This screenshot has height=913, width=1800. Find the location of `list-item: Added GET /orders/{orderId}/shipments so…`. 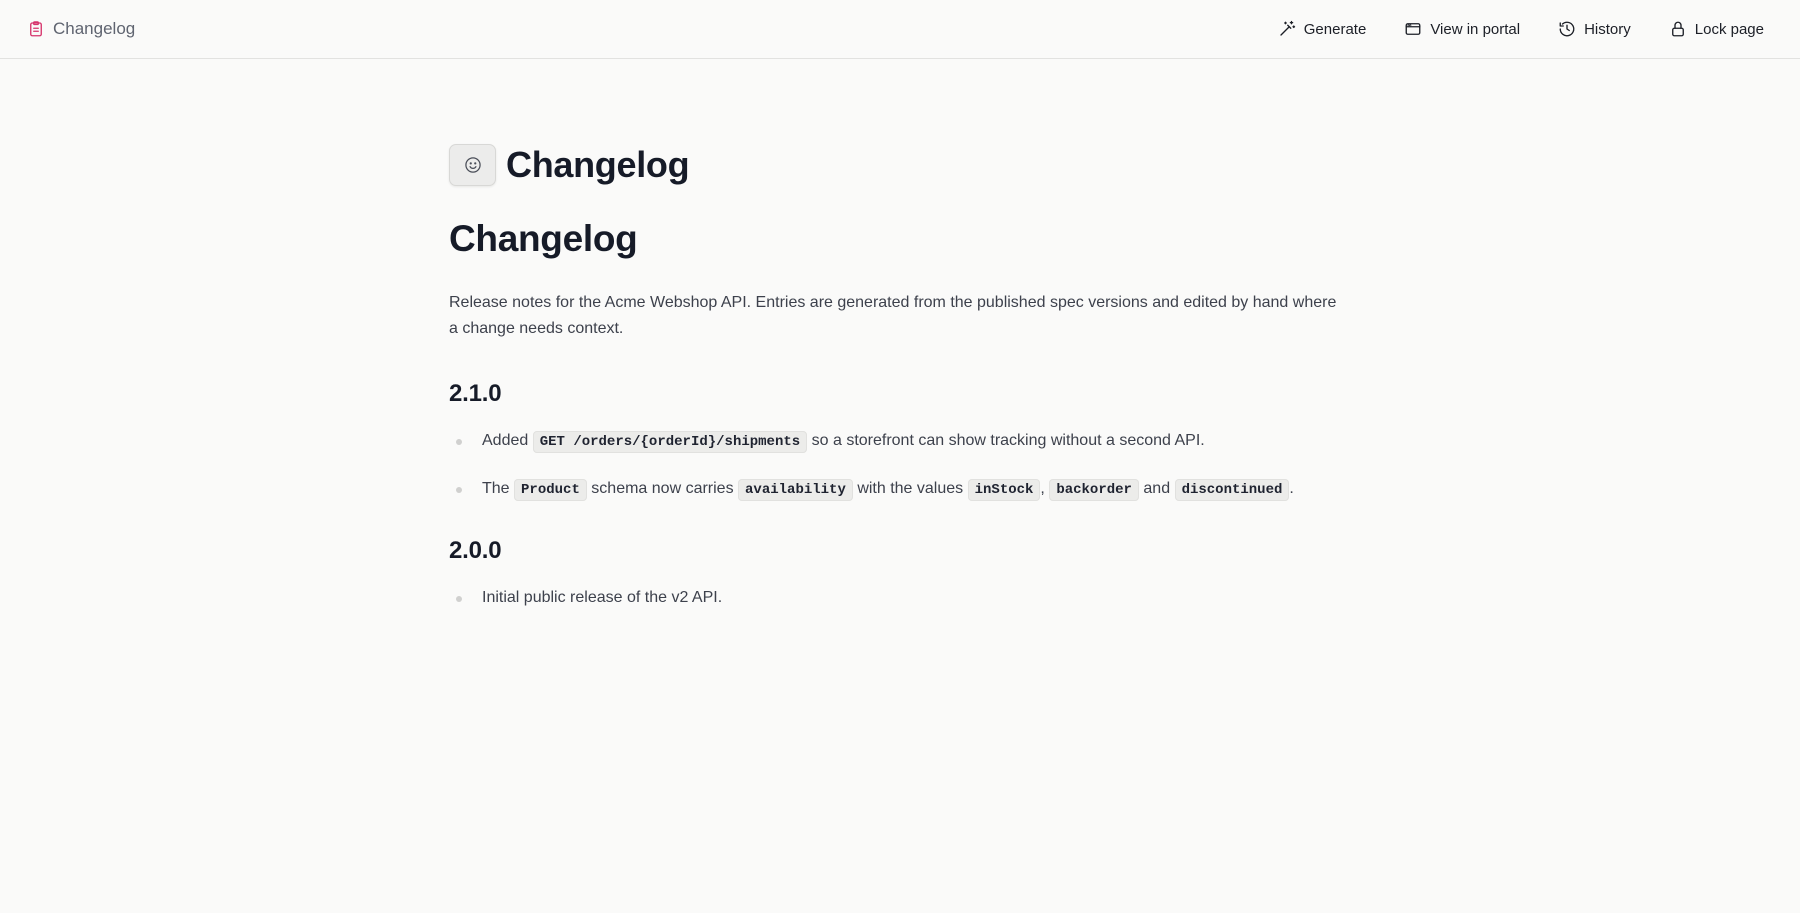

list-item: Added GET /orders/{orderId}/shipments so… is located at coordinates (899, 441).